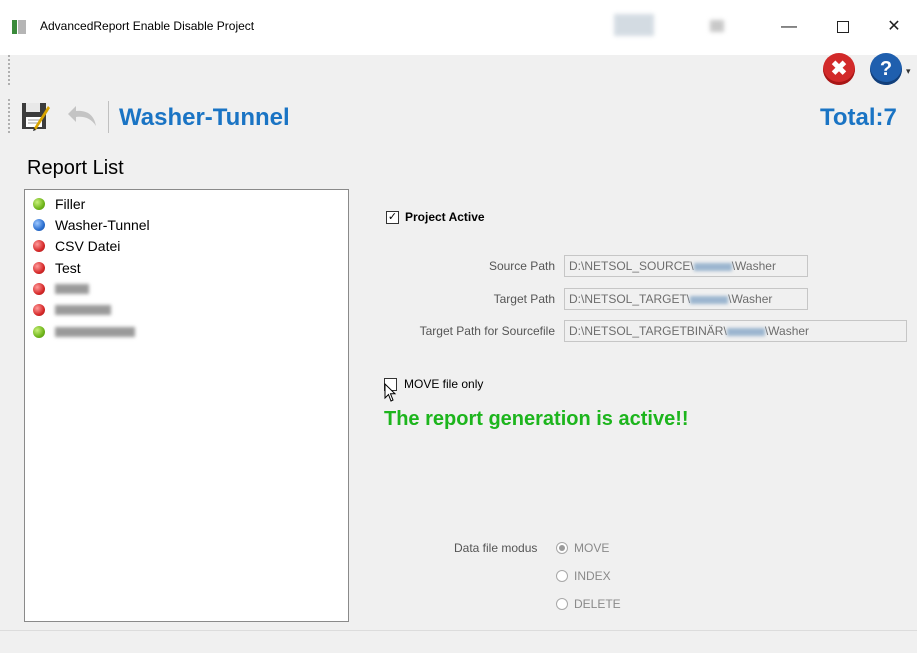  Describe the element at coordinates (458, 630) in the screenshot. I see `status-bar-divider` at that location.